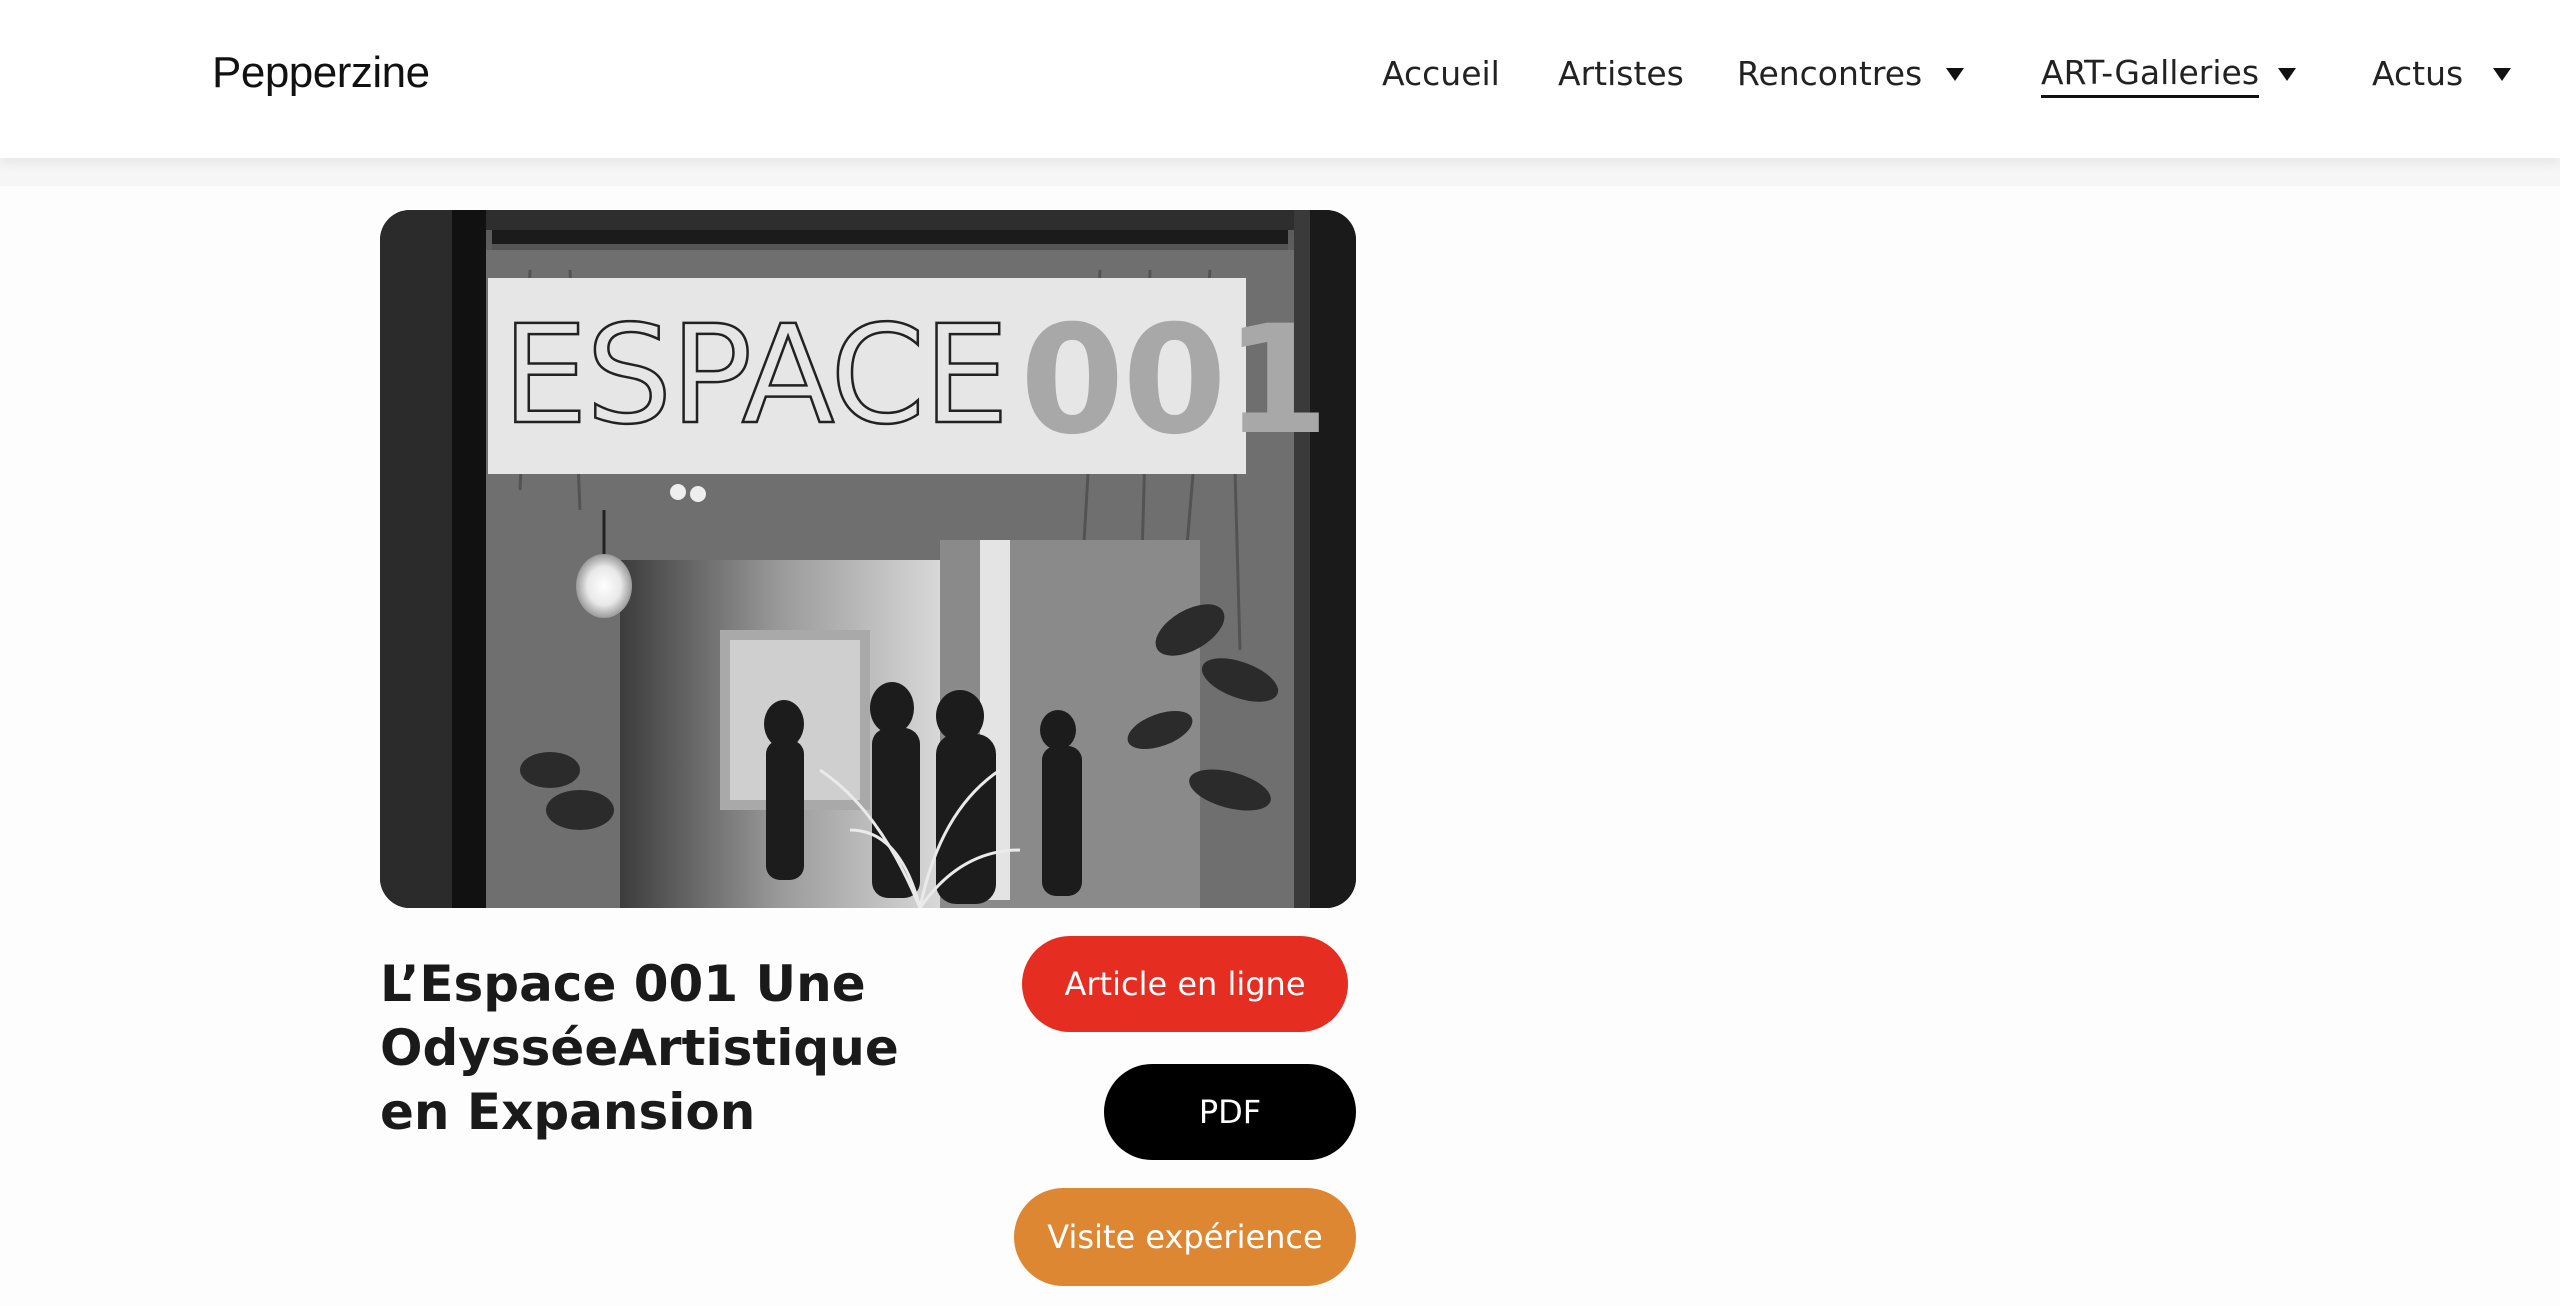 The height and width of the screenshot is (1306, 2560). Describe the element at coordinates (1173, 381) in the screenshot. I see `sign-bold-text: 001` at that location.